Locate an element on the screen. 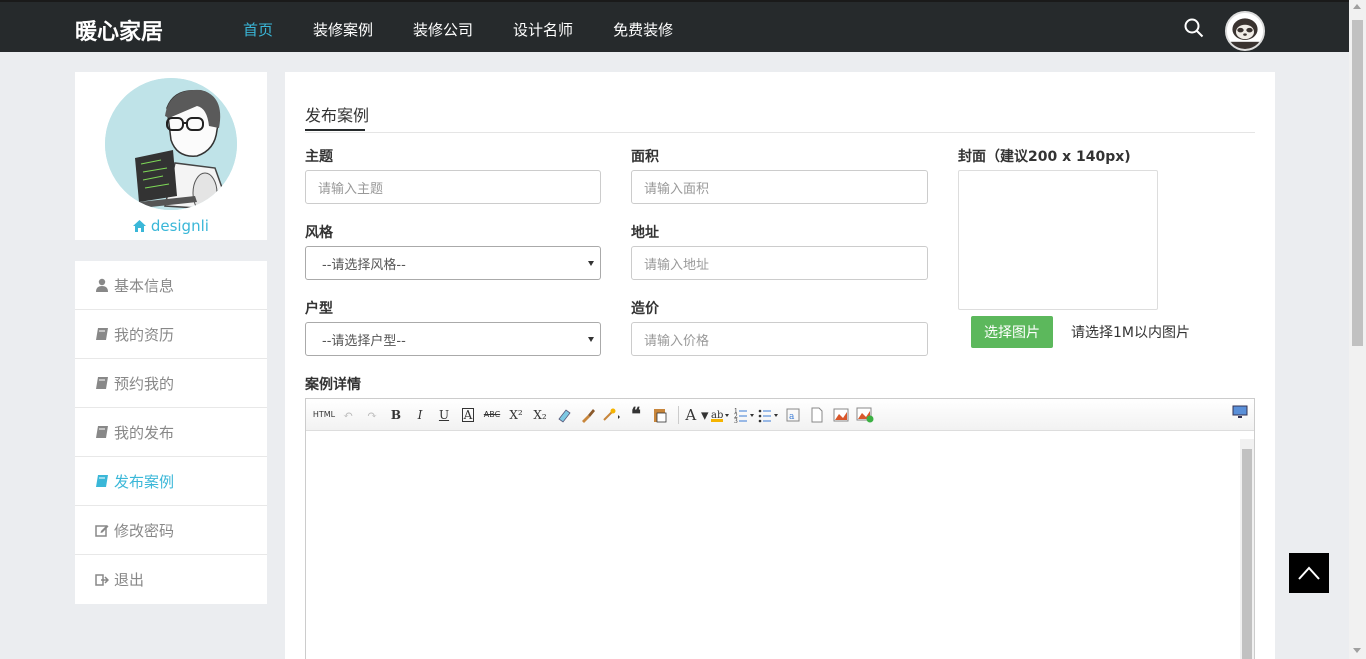 This screenshot has height=659, width=1366. redo-icon: ↷ is located at coordinates (372, 415).